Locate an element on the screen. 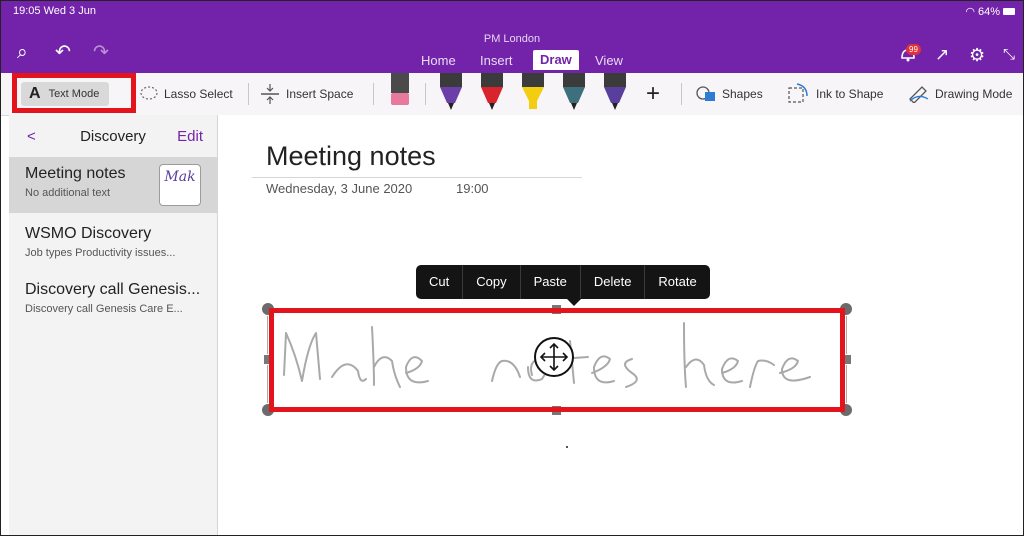 The image size is (1024, 536). battery-percent: 64% is located at coordinates (988, 11).